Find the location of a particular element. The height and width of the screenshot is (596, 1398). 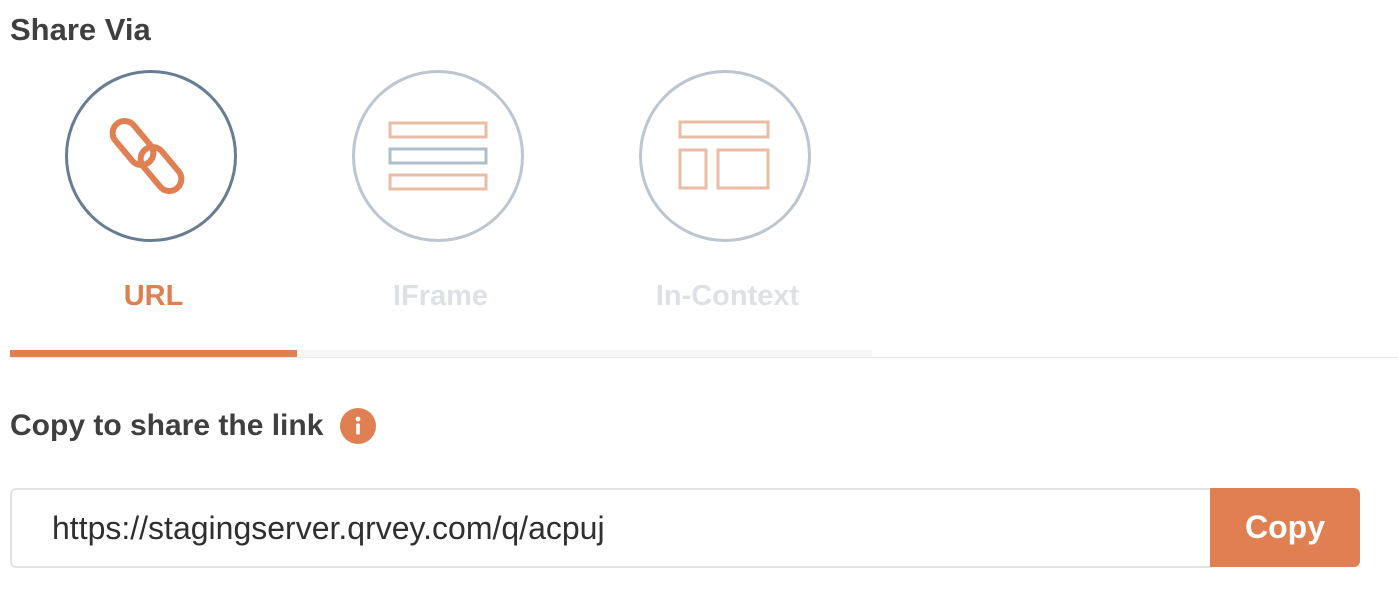

info-glyph is located at coordinates (358, 425).